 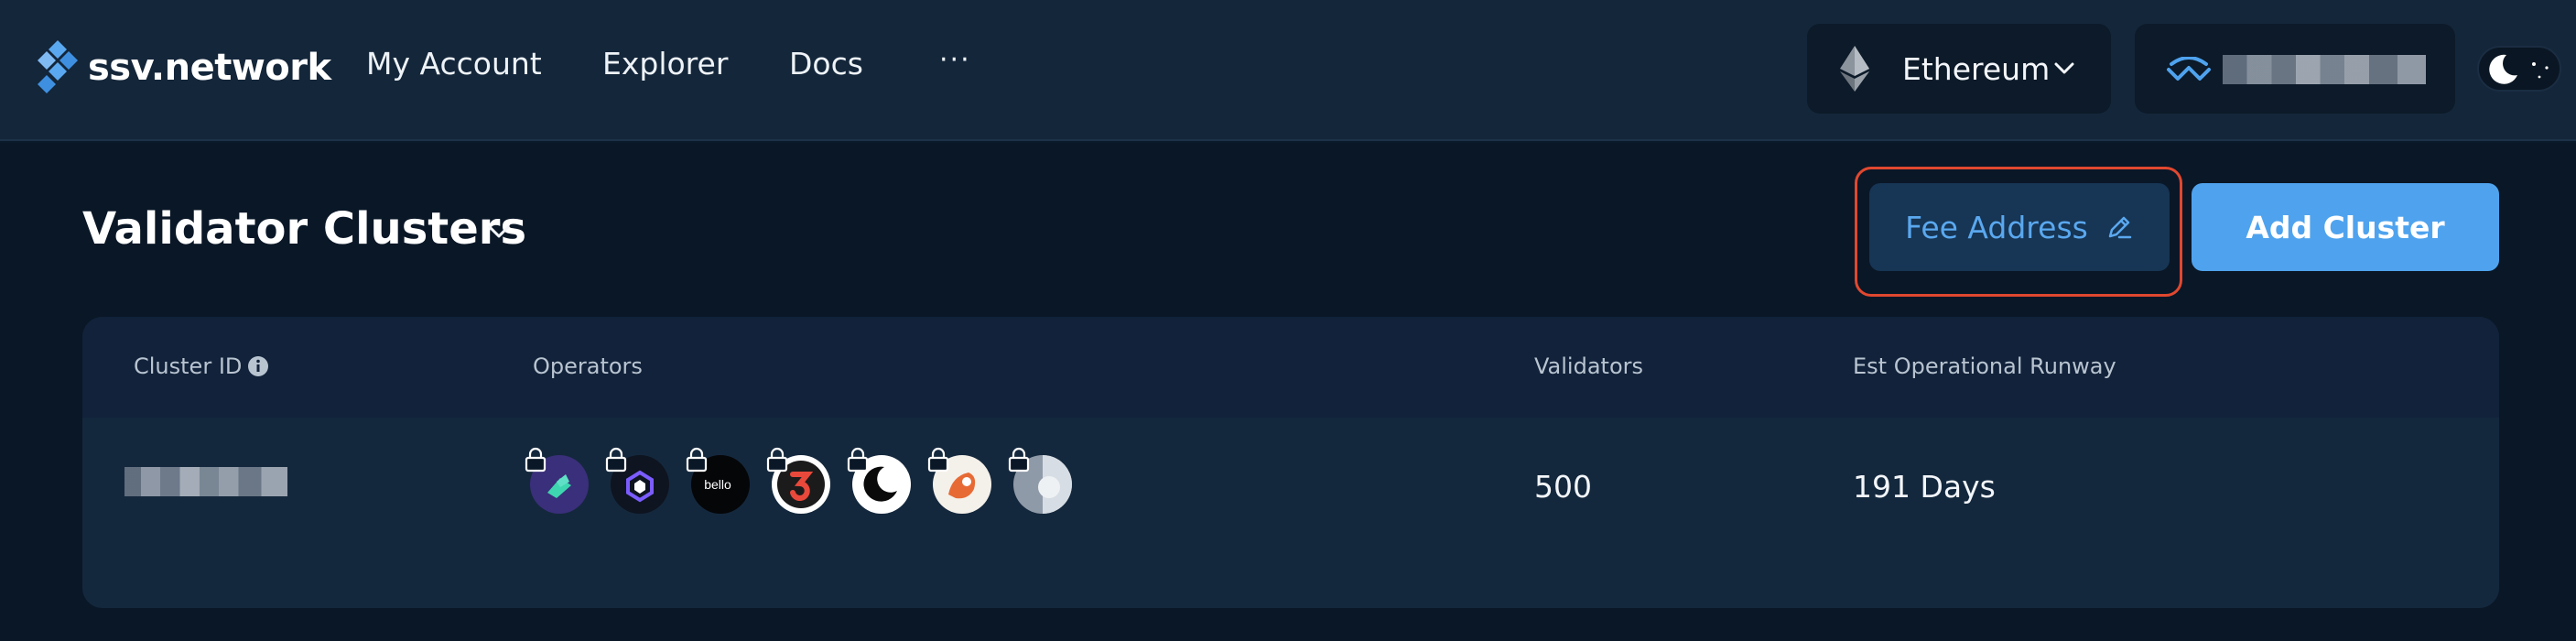 What do you see at coordinates (2503, 69) in the screenshot?
I see `moon-icon` at bounding box center [2503, 69].